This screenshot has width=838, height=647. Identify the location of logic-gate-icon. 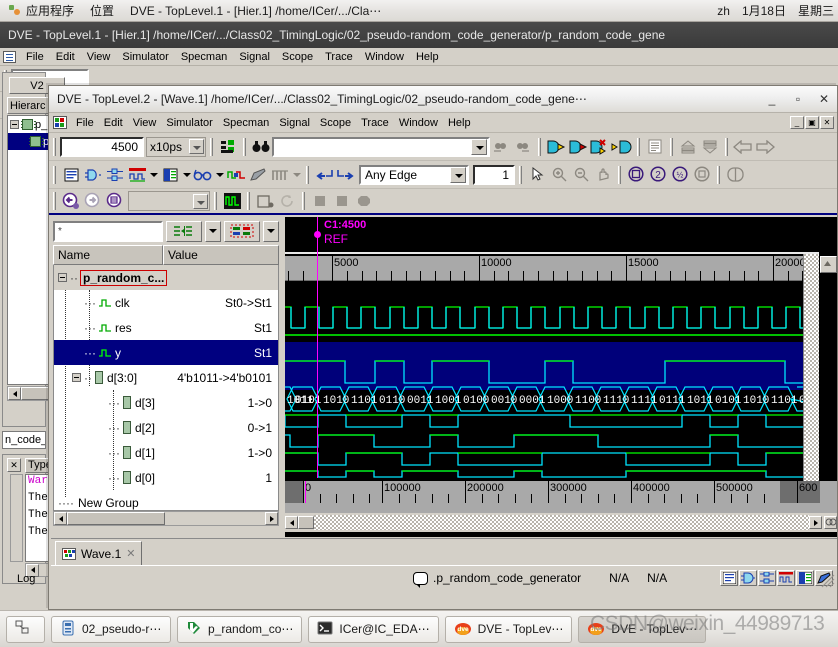
(93, 175).